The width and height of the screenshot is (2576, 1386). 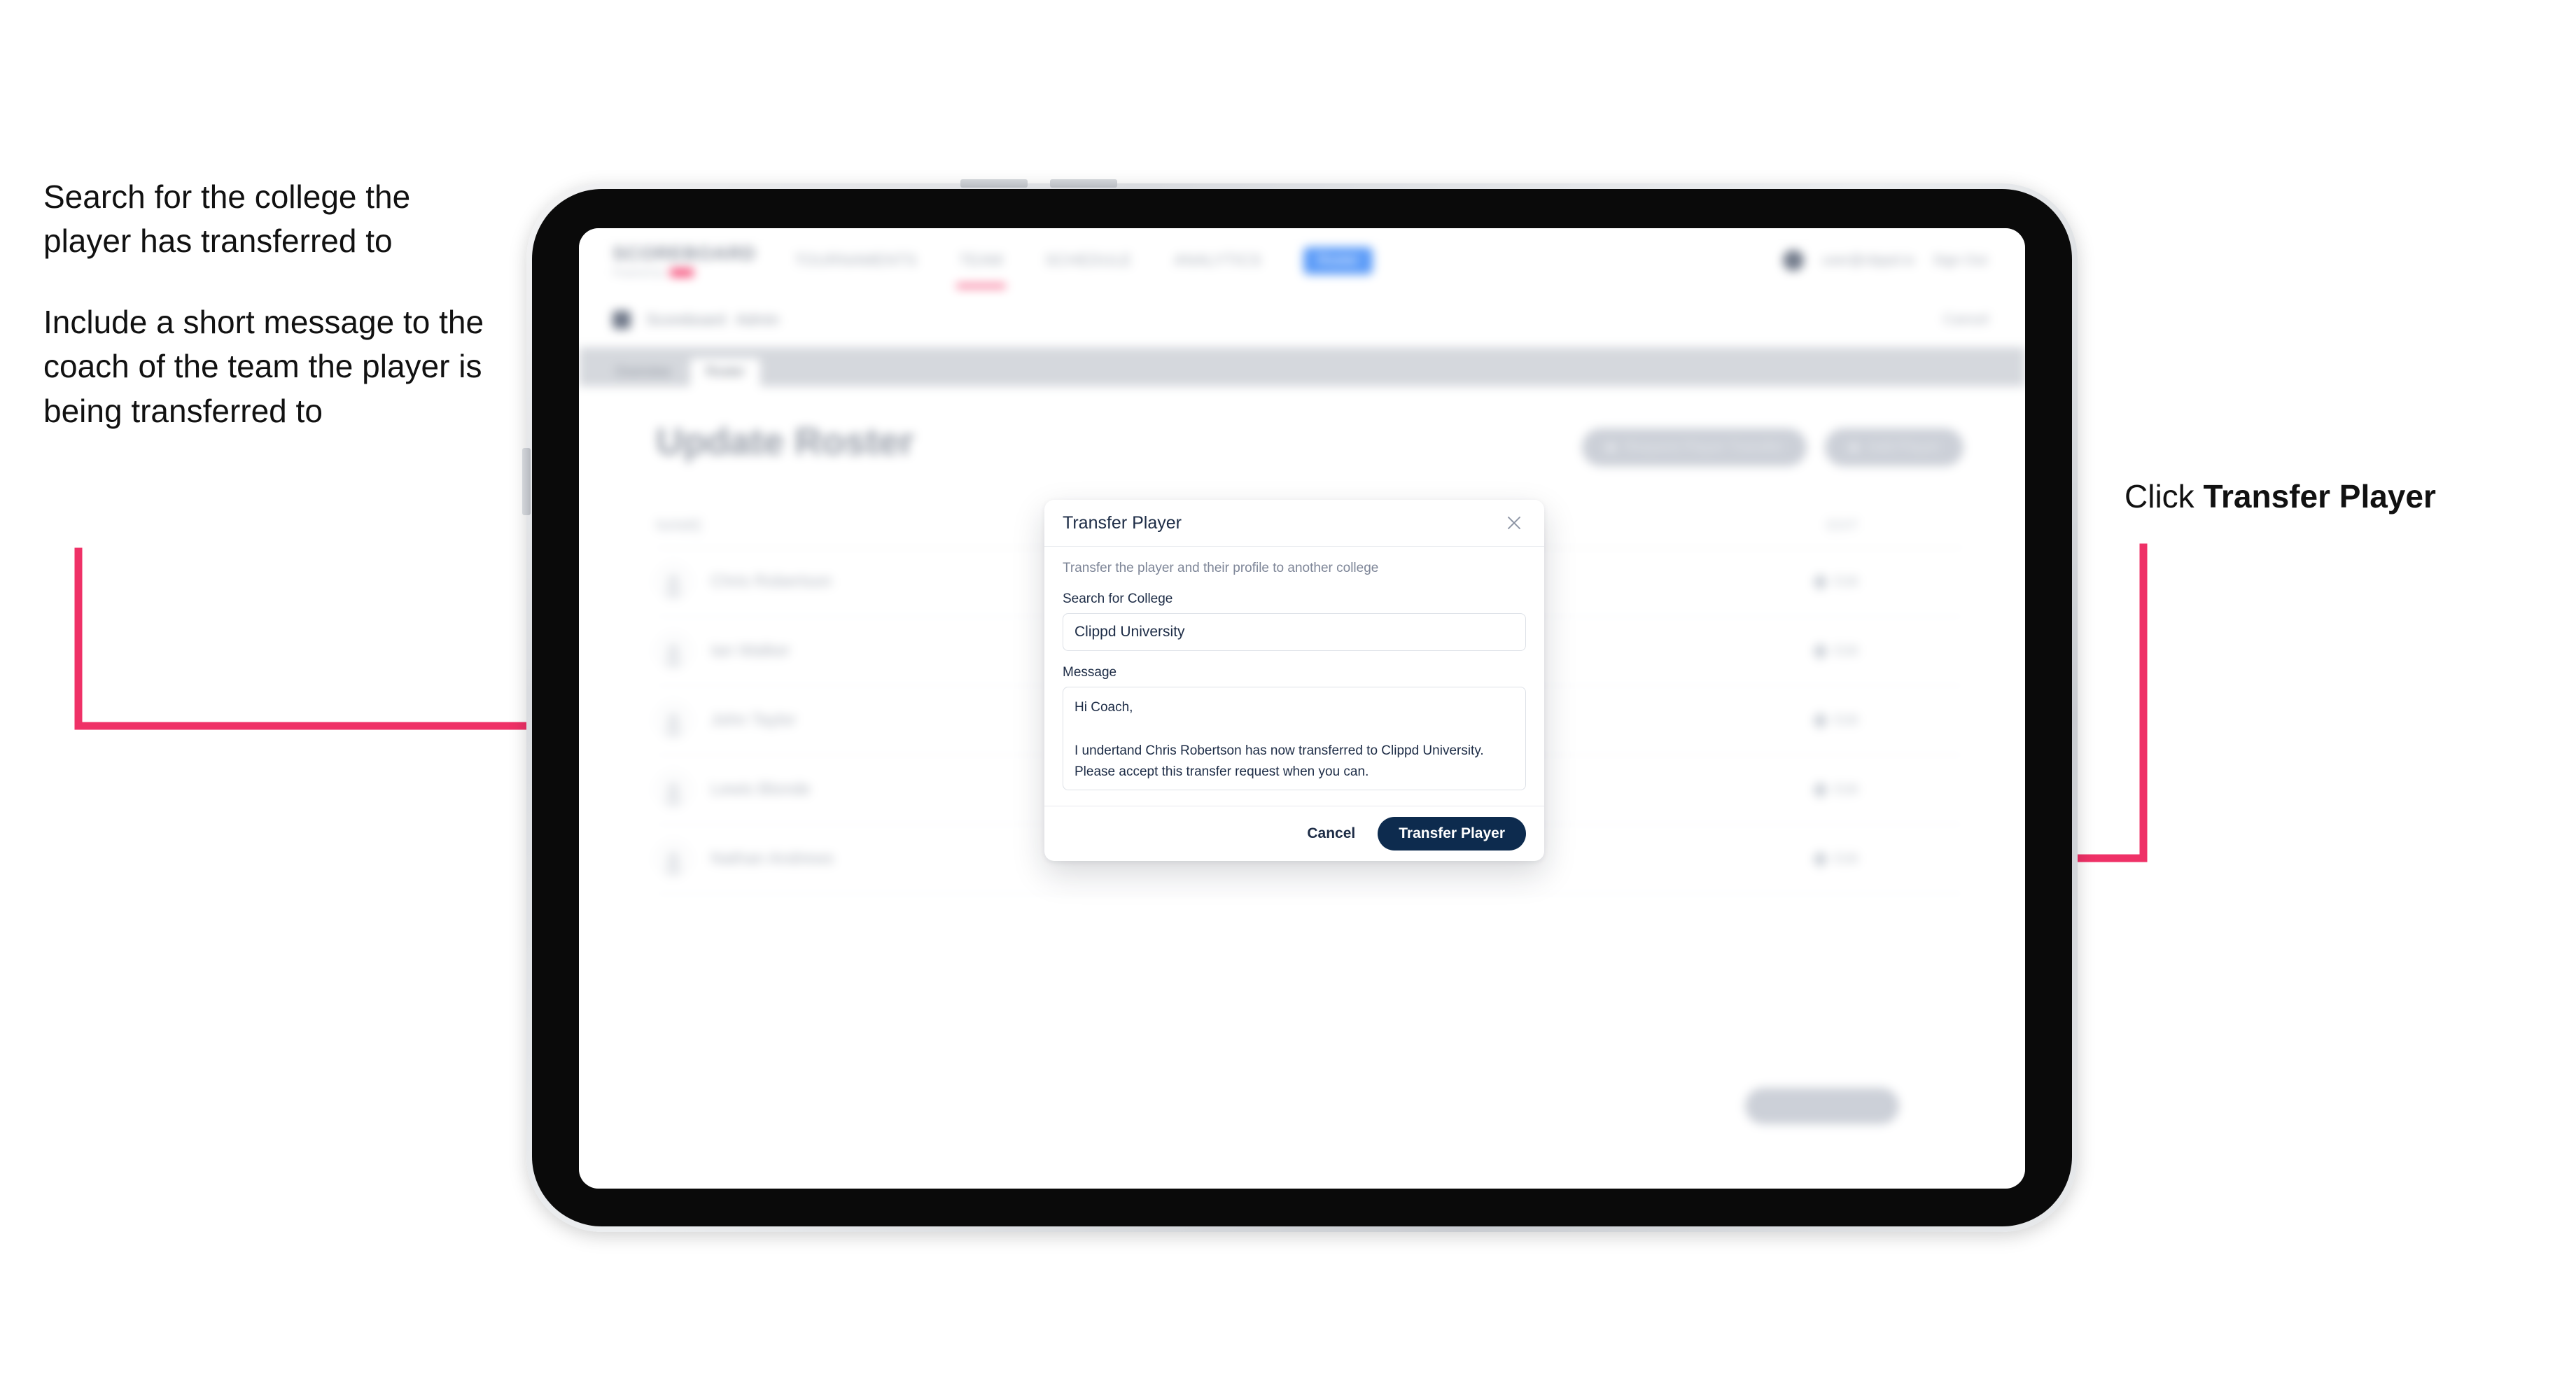 I want to click on page-actions: Request Player Transfer Add Player, so click(x=1772, y=447).